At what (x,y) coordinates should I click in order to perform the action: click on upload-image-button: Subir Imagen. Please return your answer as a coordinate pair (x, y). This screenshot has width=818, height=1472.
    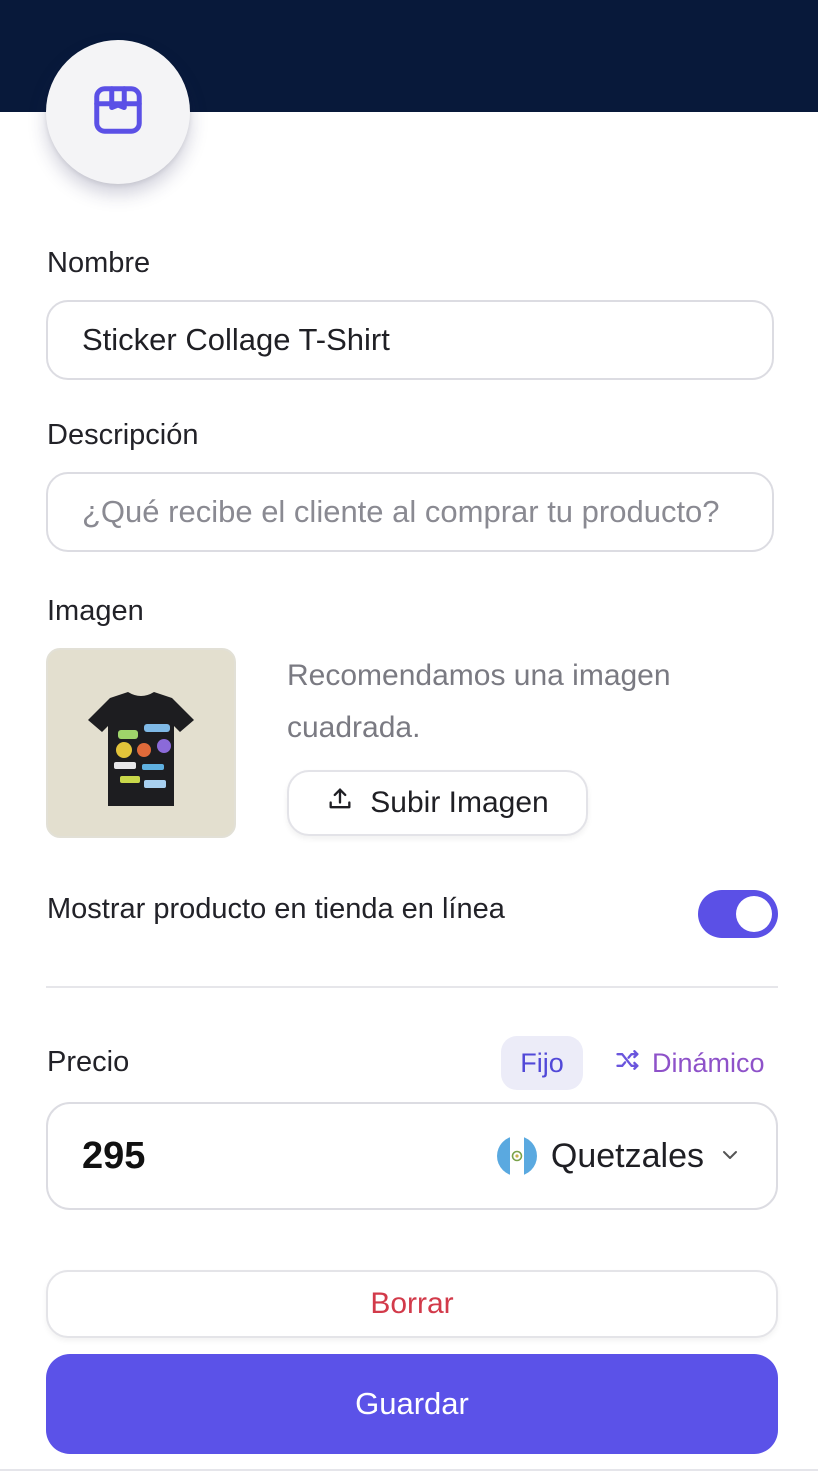
    Looking at the image, I should click on (437, 803).